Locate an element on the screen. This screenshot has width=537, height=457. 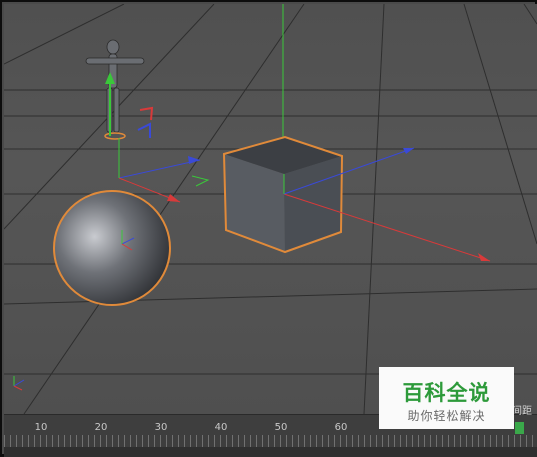
watermark-title: 百科全说 is located at coordinates (446, 393).